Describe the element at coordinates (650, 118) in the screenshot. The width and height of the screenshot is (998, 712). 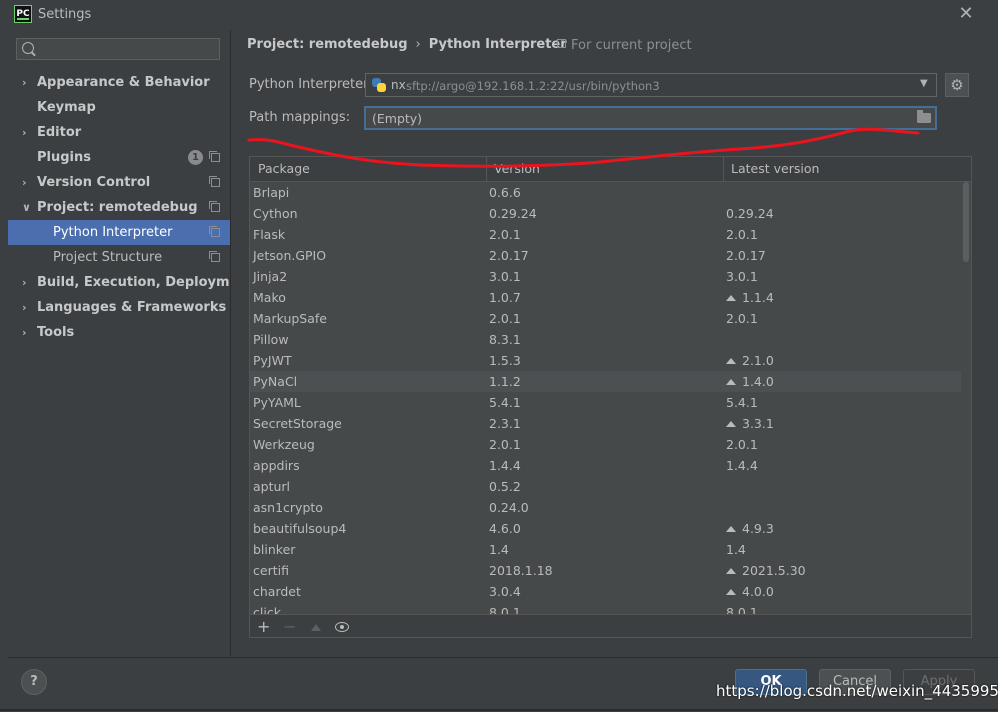
I see `path-mappings-field: (Empty)` at that location.